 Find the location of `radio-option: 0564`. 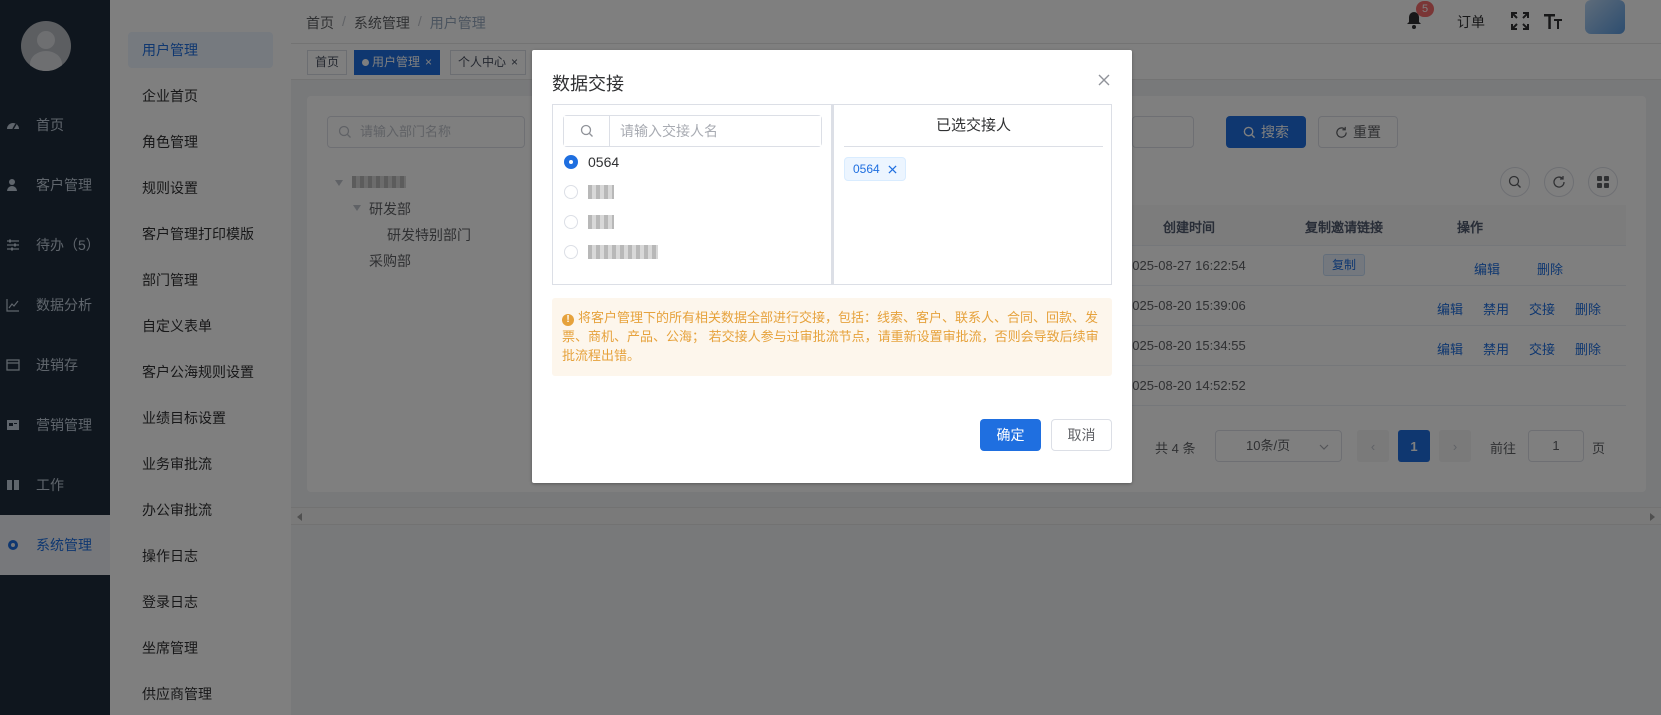

radio-option: 0564 is located at coordinates (591, 162).